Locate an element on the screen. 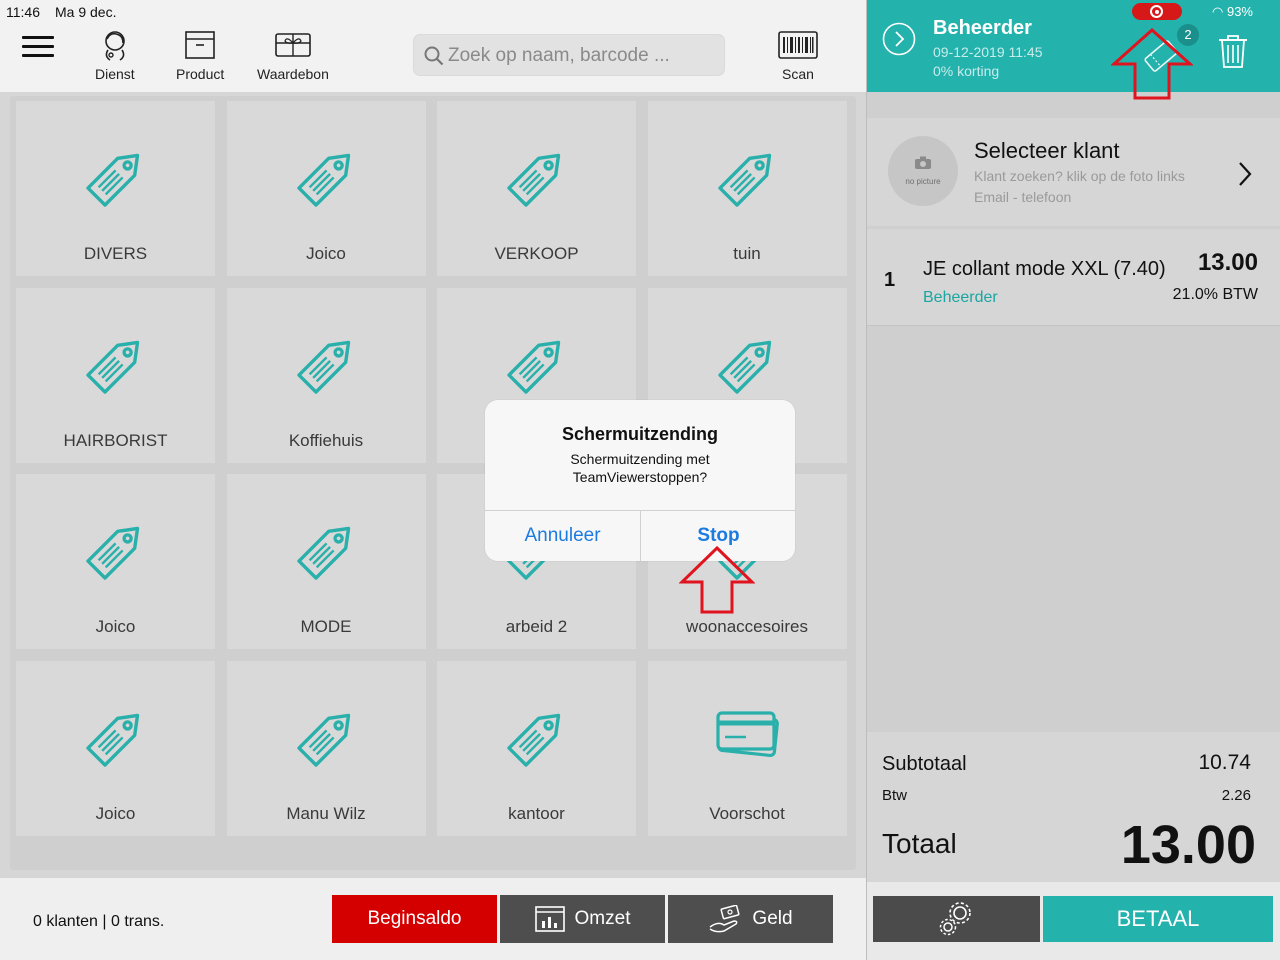 The width and height of the screenshot is (1280, 960). recording-indicator is located at coordinates (1157, 11).